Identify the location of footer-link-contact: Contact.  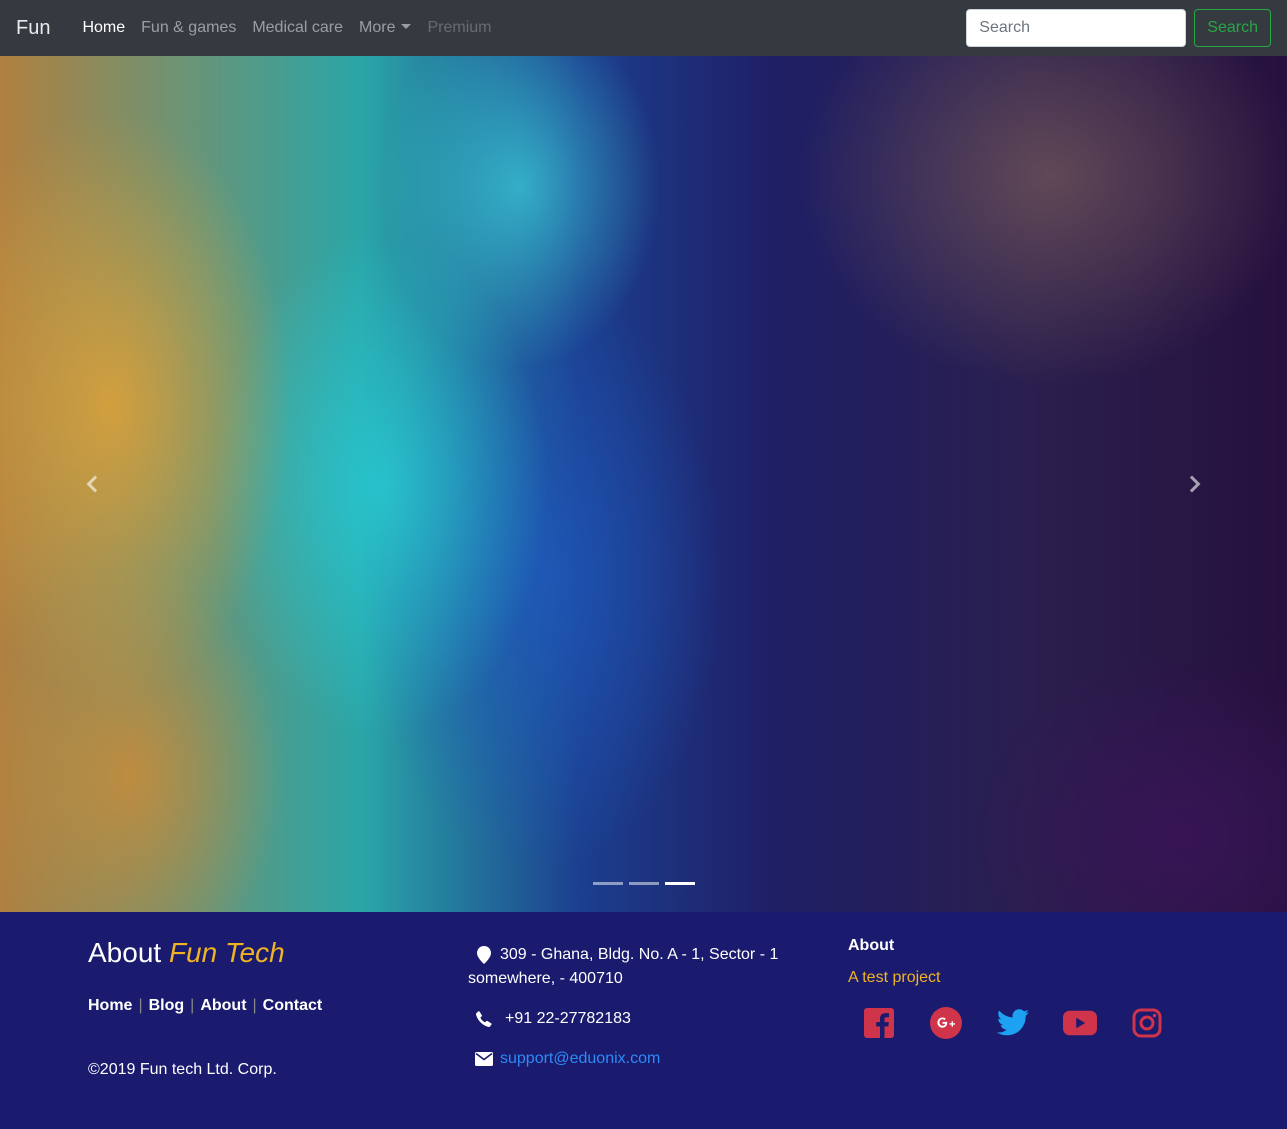
(293, 1006).